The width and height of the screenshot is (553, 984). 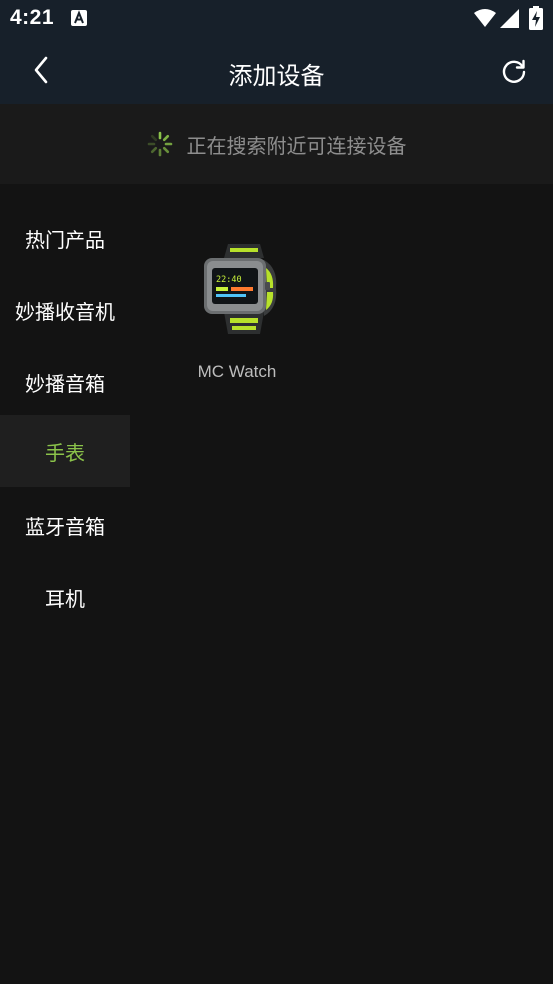 I want to click on signal-icon, so click(x=509, y=18).